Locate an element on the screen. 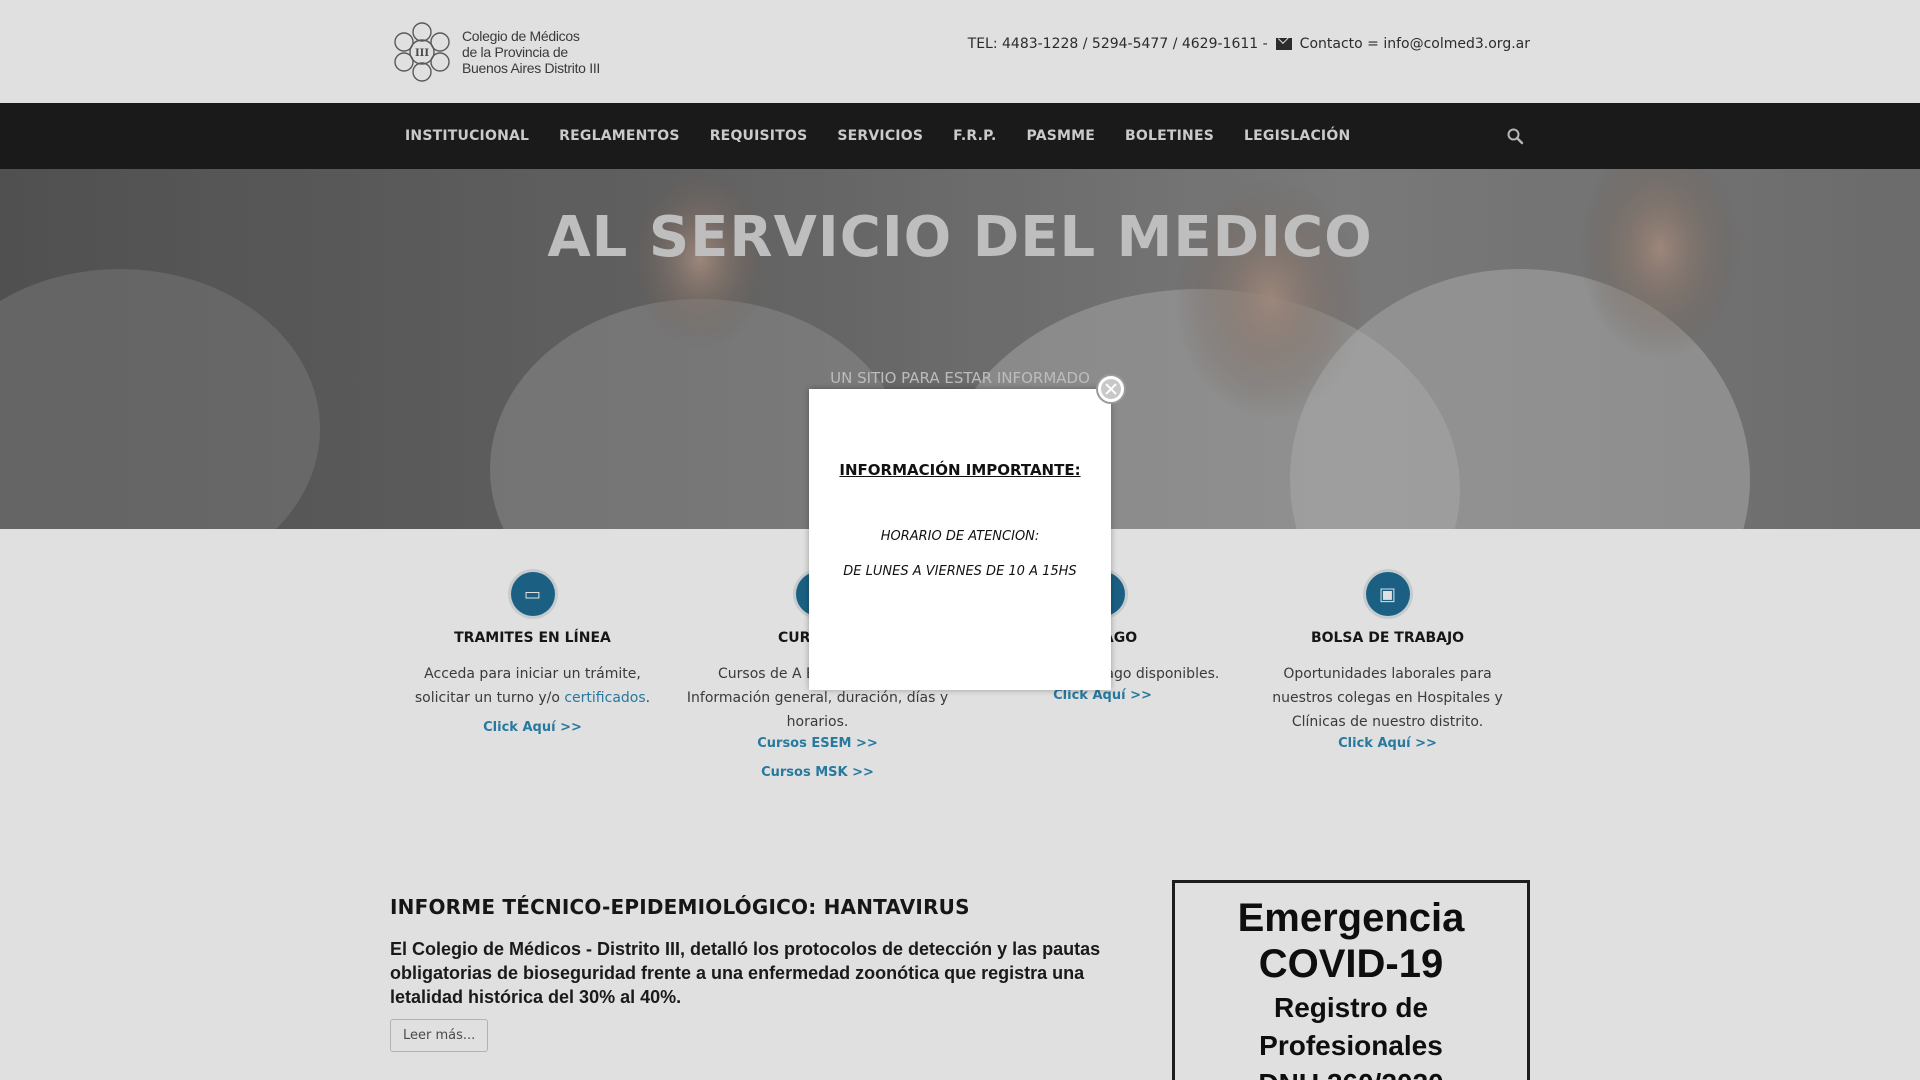  modal-close-button is located at coordinates (1111, 389).